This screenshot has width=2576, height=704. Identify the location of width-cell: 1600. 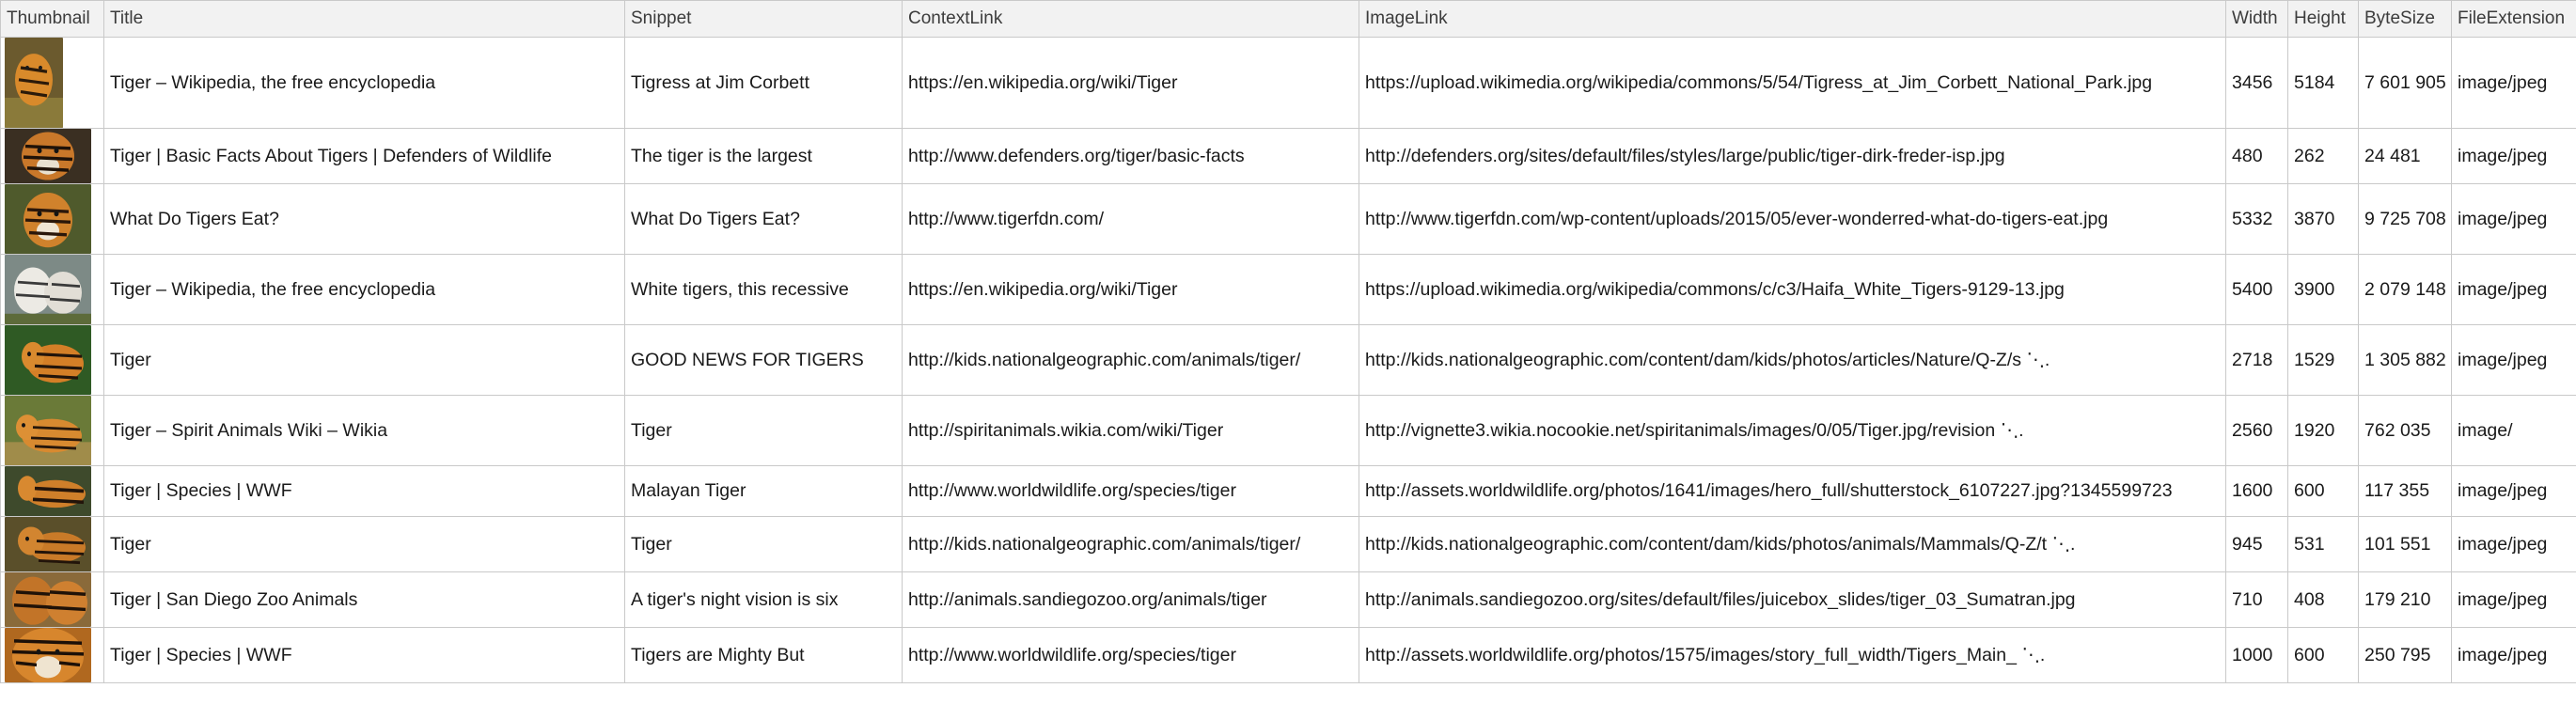
(2256, 491).